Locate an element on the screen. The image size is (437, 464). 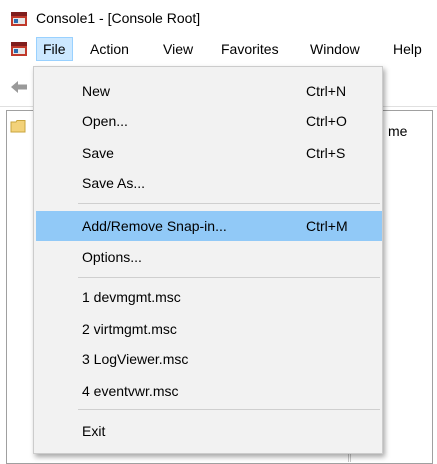
menu-entry-recent-4: 4 eventvwr.msc is located at coordinates (209, 391).